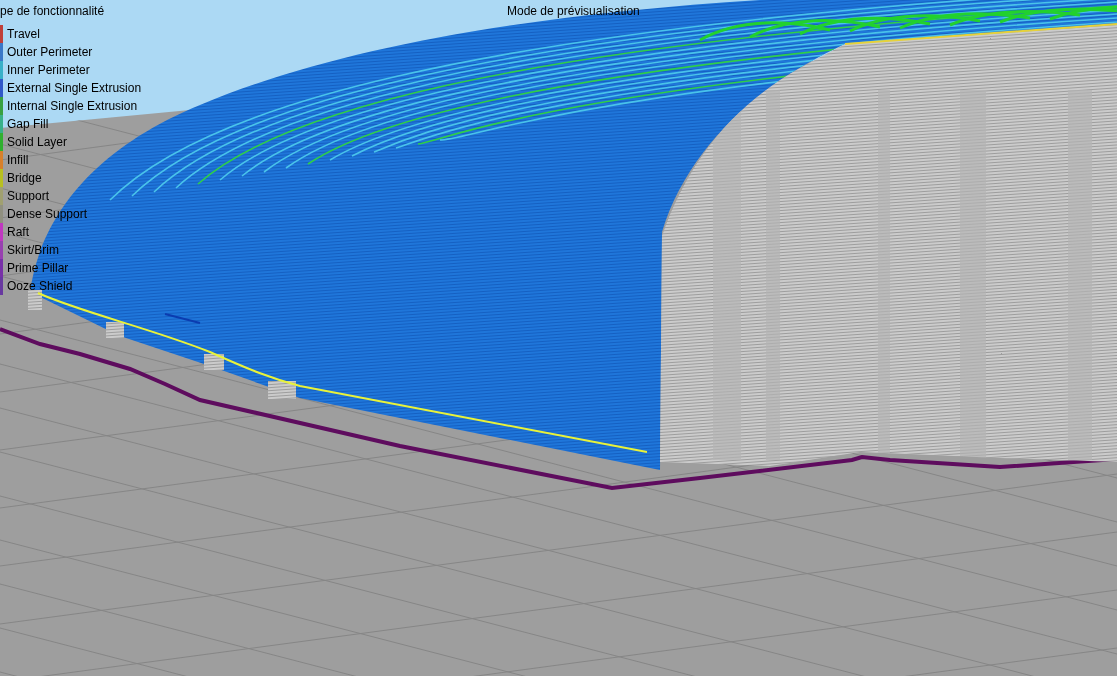 The width and height of the screenshot is (1117, 676). Describe the element at coordinates (74, 88) in the screenshot. I see `legend-label: External Single Extrusion` at that location.